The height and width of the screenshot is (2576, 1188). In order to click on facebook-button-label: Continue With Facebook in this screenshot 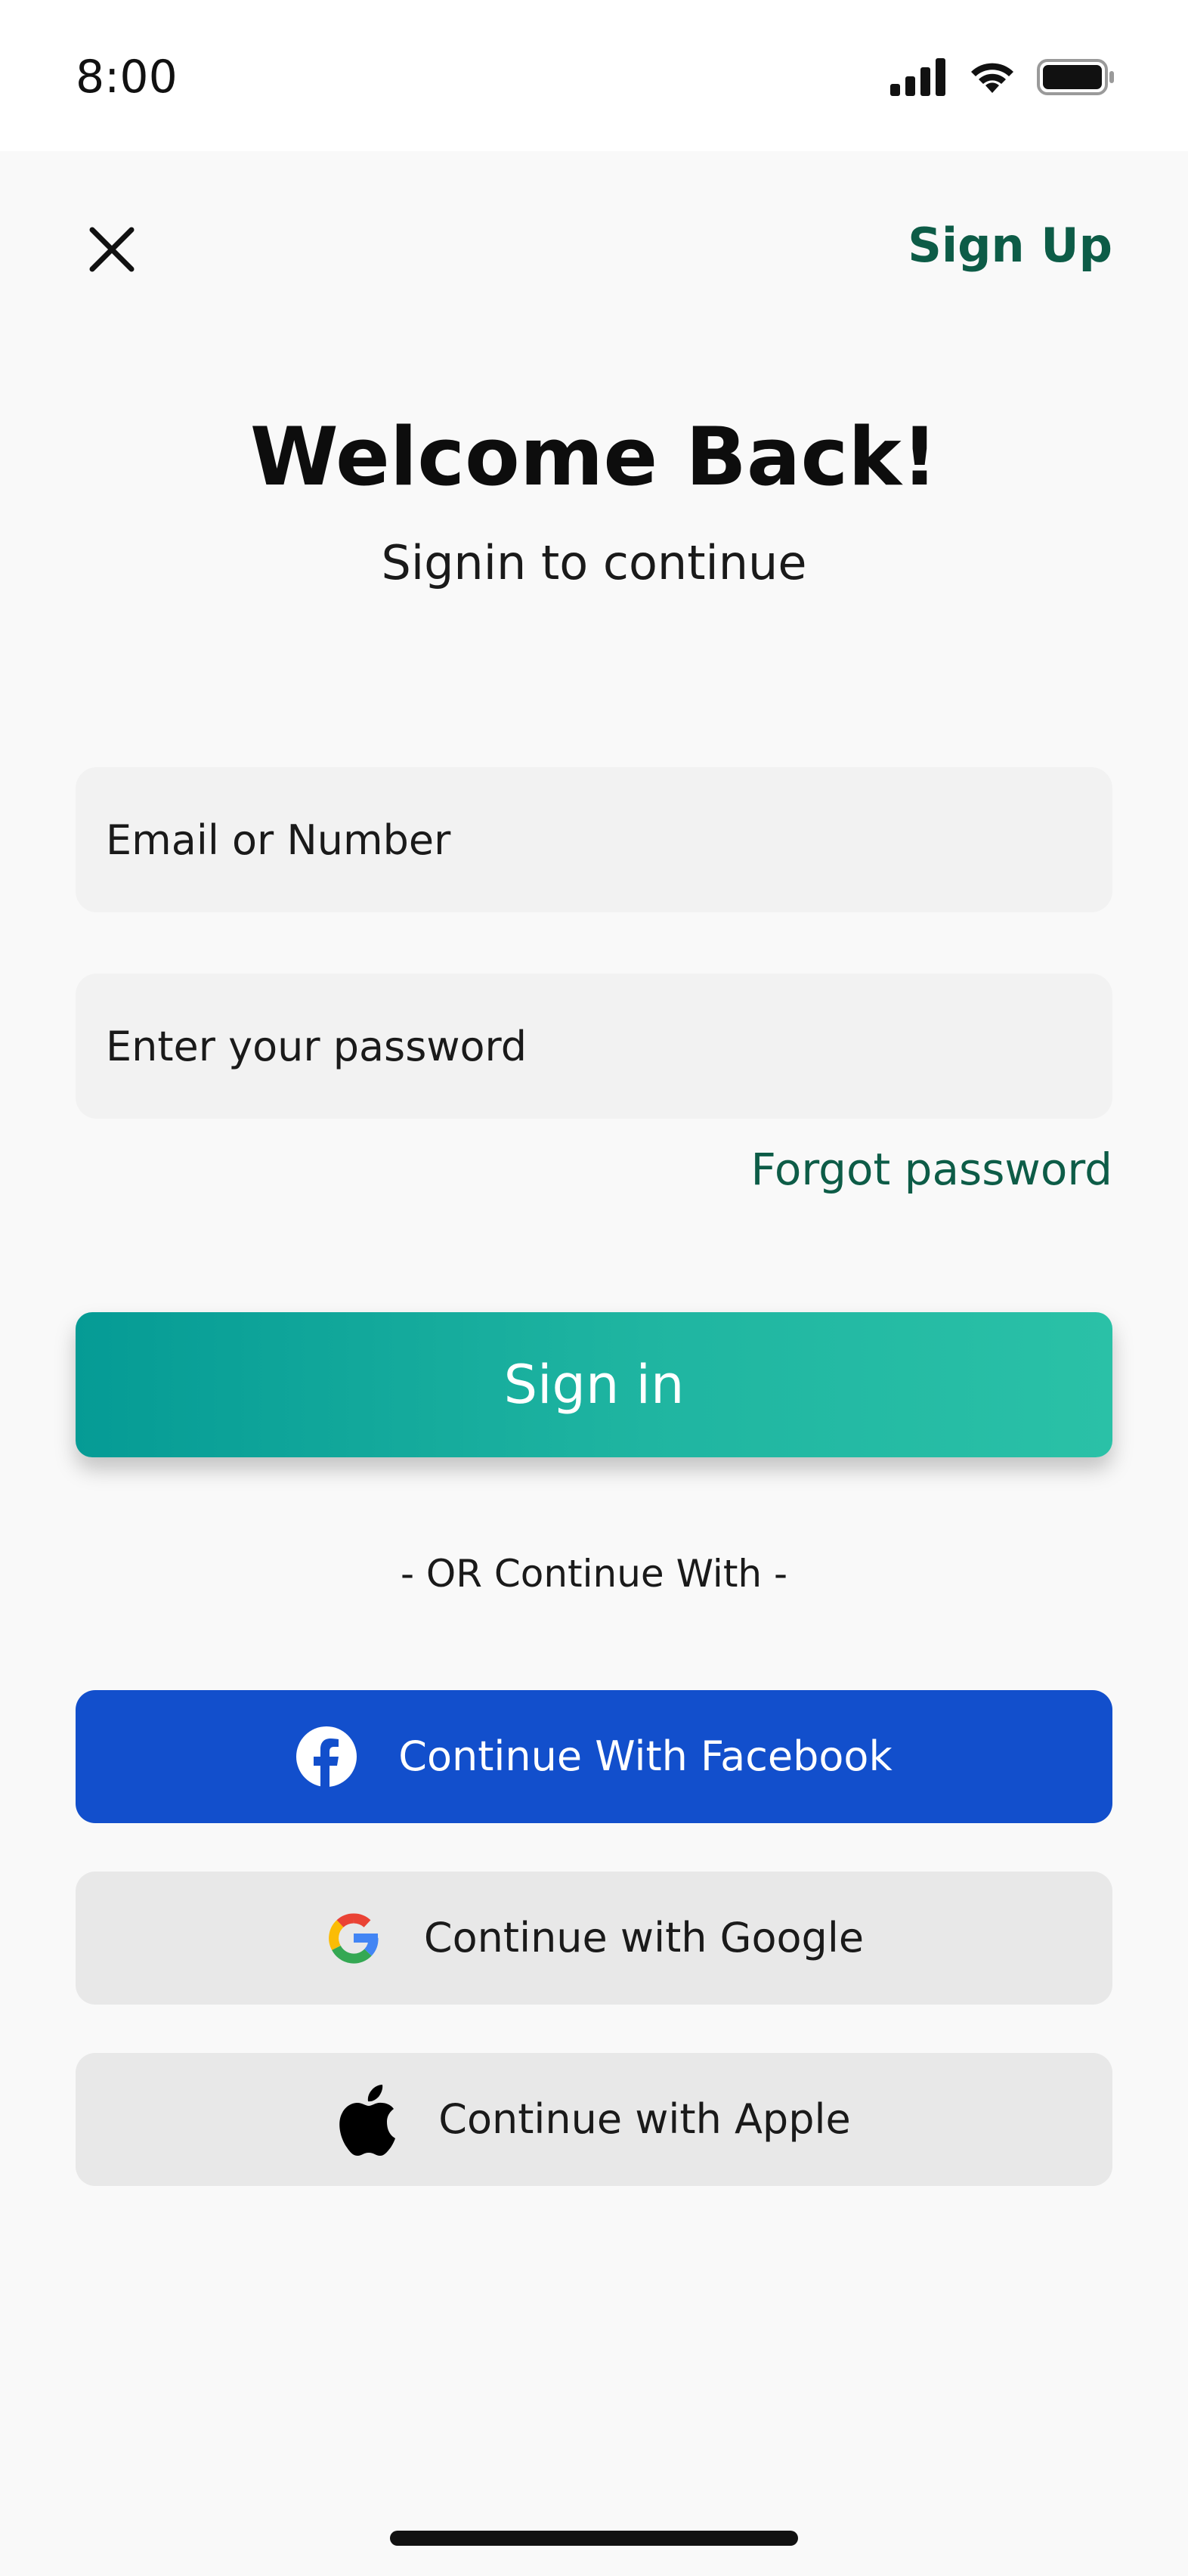, I will do `click(645, 1756)`.